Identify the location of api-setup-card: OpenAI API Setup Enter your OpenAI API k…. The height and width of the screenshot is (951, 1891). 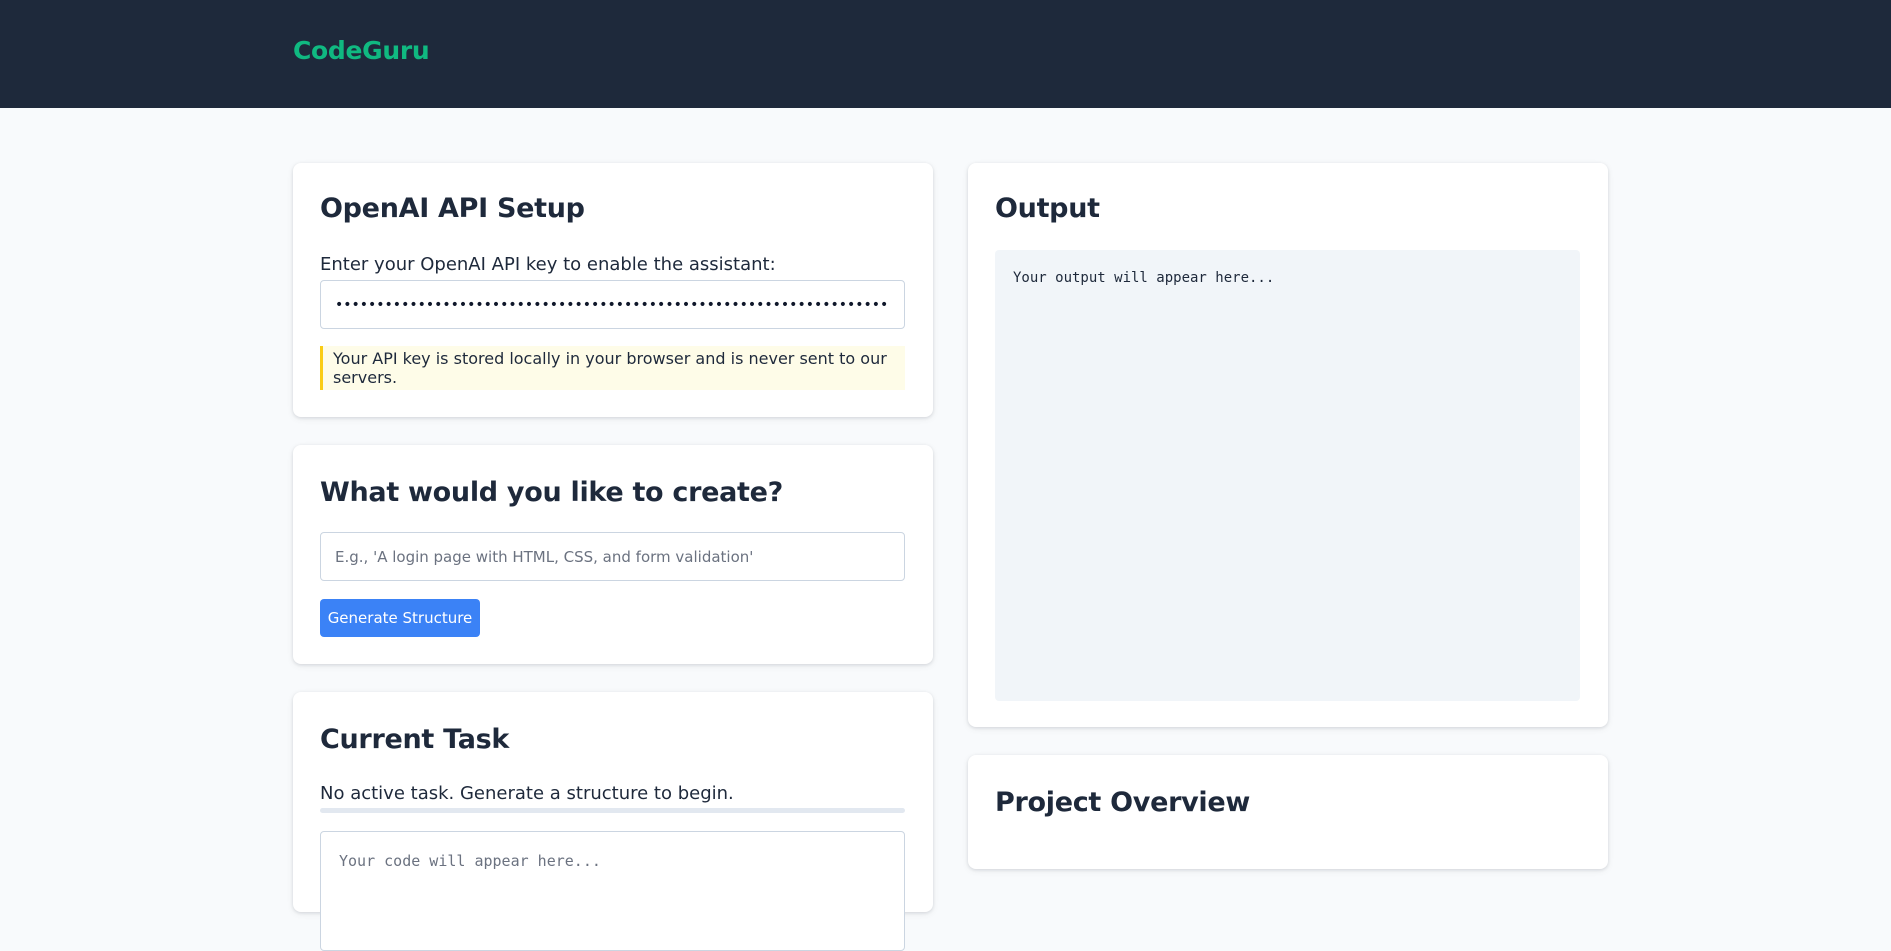
(613, 290).